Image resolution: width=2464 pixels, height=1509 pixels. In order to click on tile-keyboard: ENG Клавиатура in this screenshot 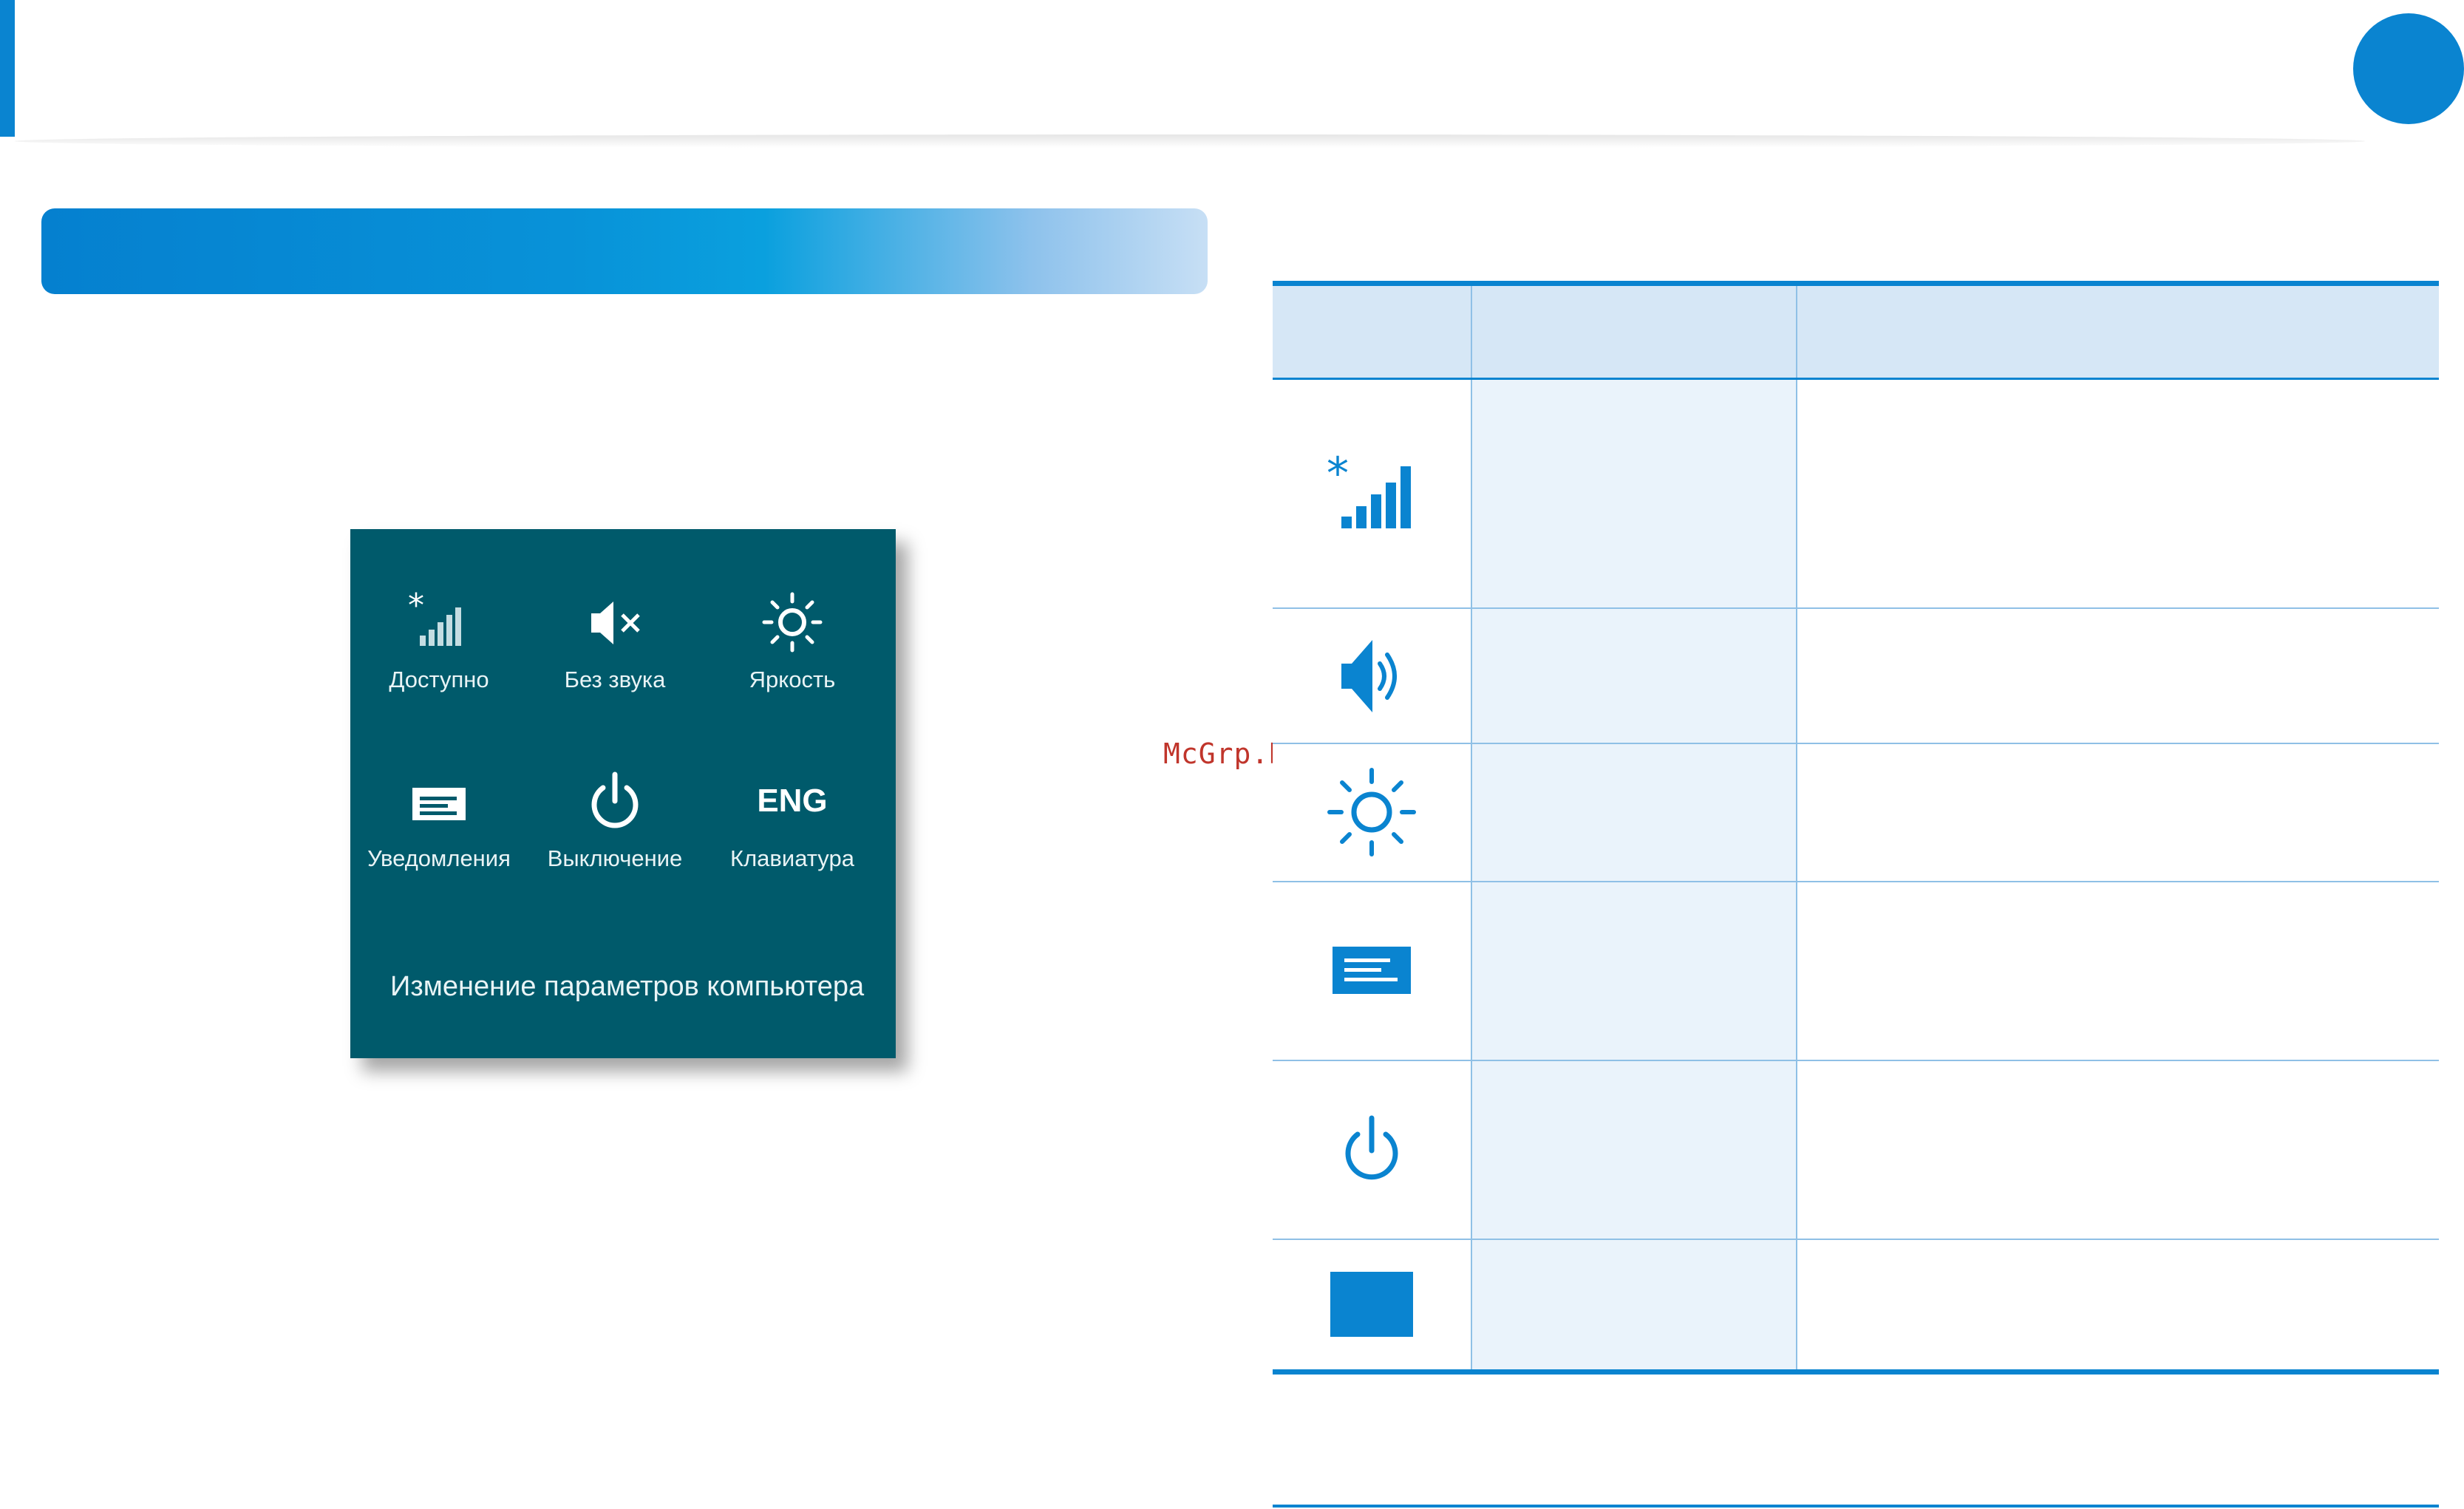, I will do `click(792, 819)`.